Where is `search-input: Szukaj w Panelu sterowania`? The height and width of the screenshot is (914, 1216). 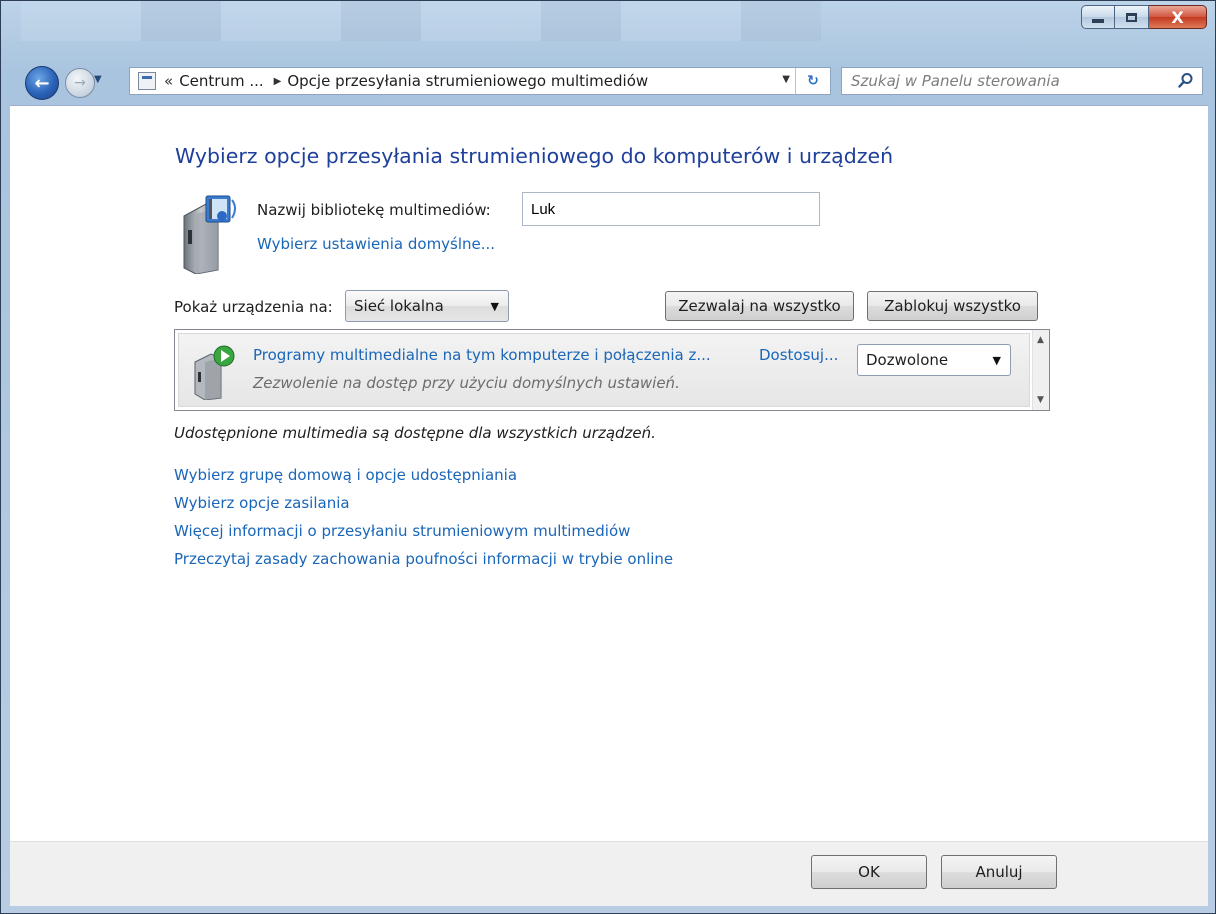
search-input: Szukaj w Panelu sterowania is located at coordinates (1022, 81).